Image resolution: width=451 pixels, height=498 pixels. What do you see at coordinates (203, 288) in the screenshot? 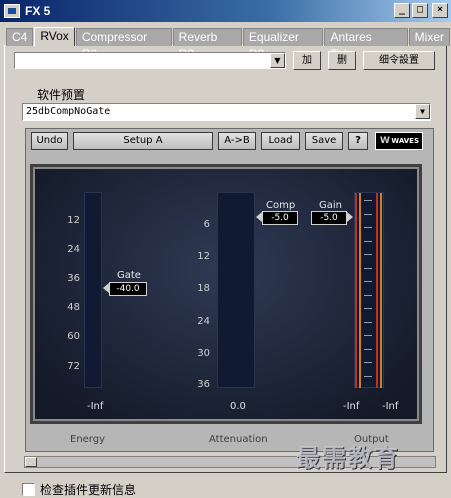
I see `attenuation-tick: 18` at bounding box center [203, 288].